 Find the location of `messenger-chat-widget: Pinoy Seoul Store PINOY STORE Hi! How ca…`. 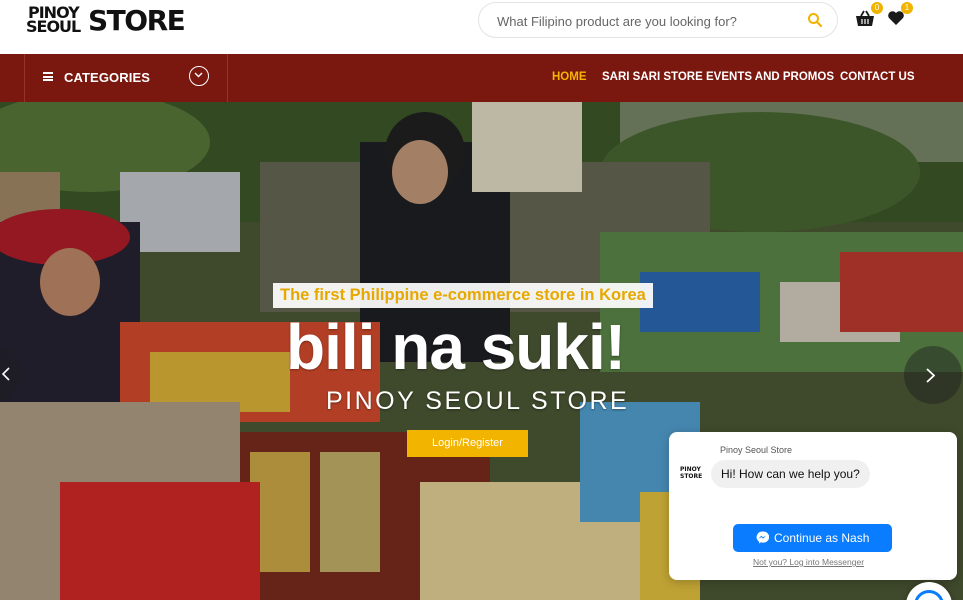

messenger-chat-widget: Pinoy Seoul Store PINOY STORE Hi! How ca… is located at coordinates (813, 506).